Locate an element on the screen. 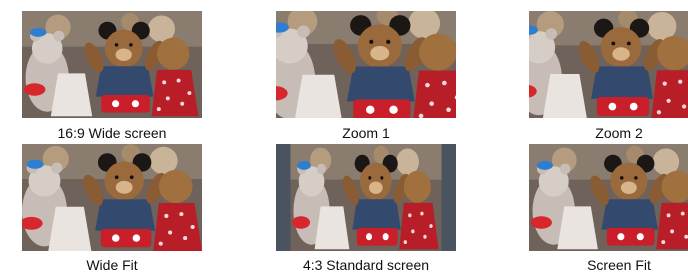 The image size is (688, 275). mode-caption-zoom1: Zoom 1 is located at coordinates (366, 133).